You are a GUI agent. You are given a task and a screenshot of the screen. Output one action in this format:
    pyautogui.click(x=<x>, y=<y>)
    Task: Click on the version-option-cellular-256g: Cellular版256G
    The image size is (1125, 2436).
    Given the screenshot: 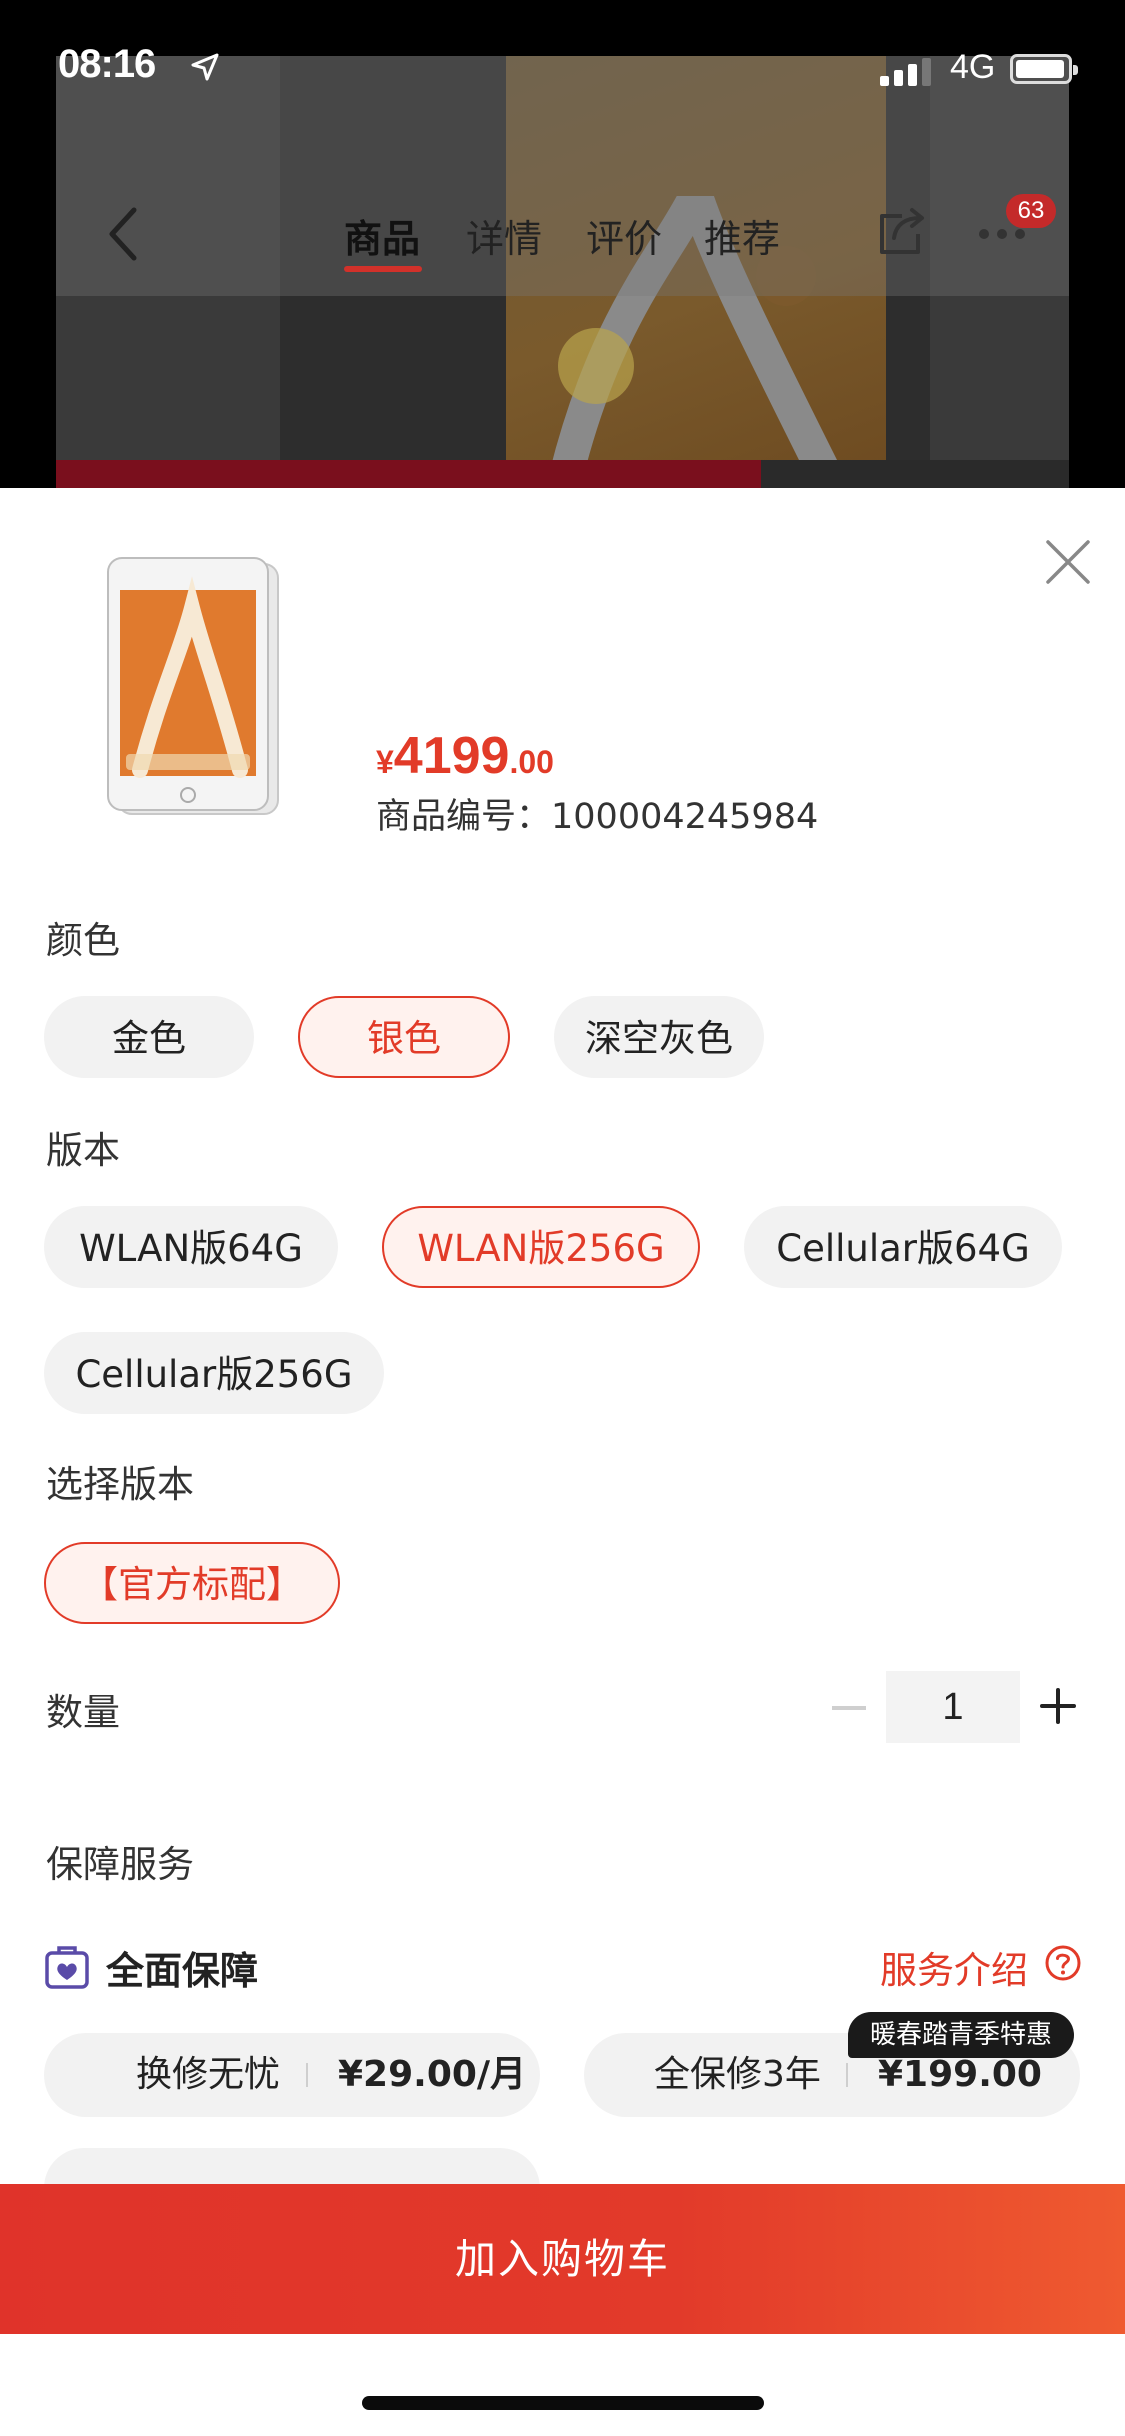 What is the action you would take?
    pyautogui.click(x=214, y=1373)
    